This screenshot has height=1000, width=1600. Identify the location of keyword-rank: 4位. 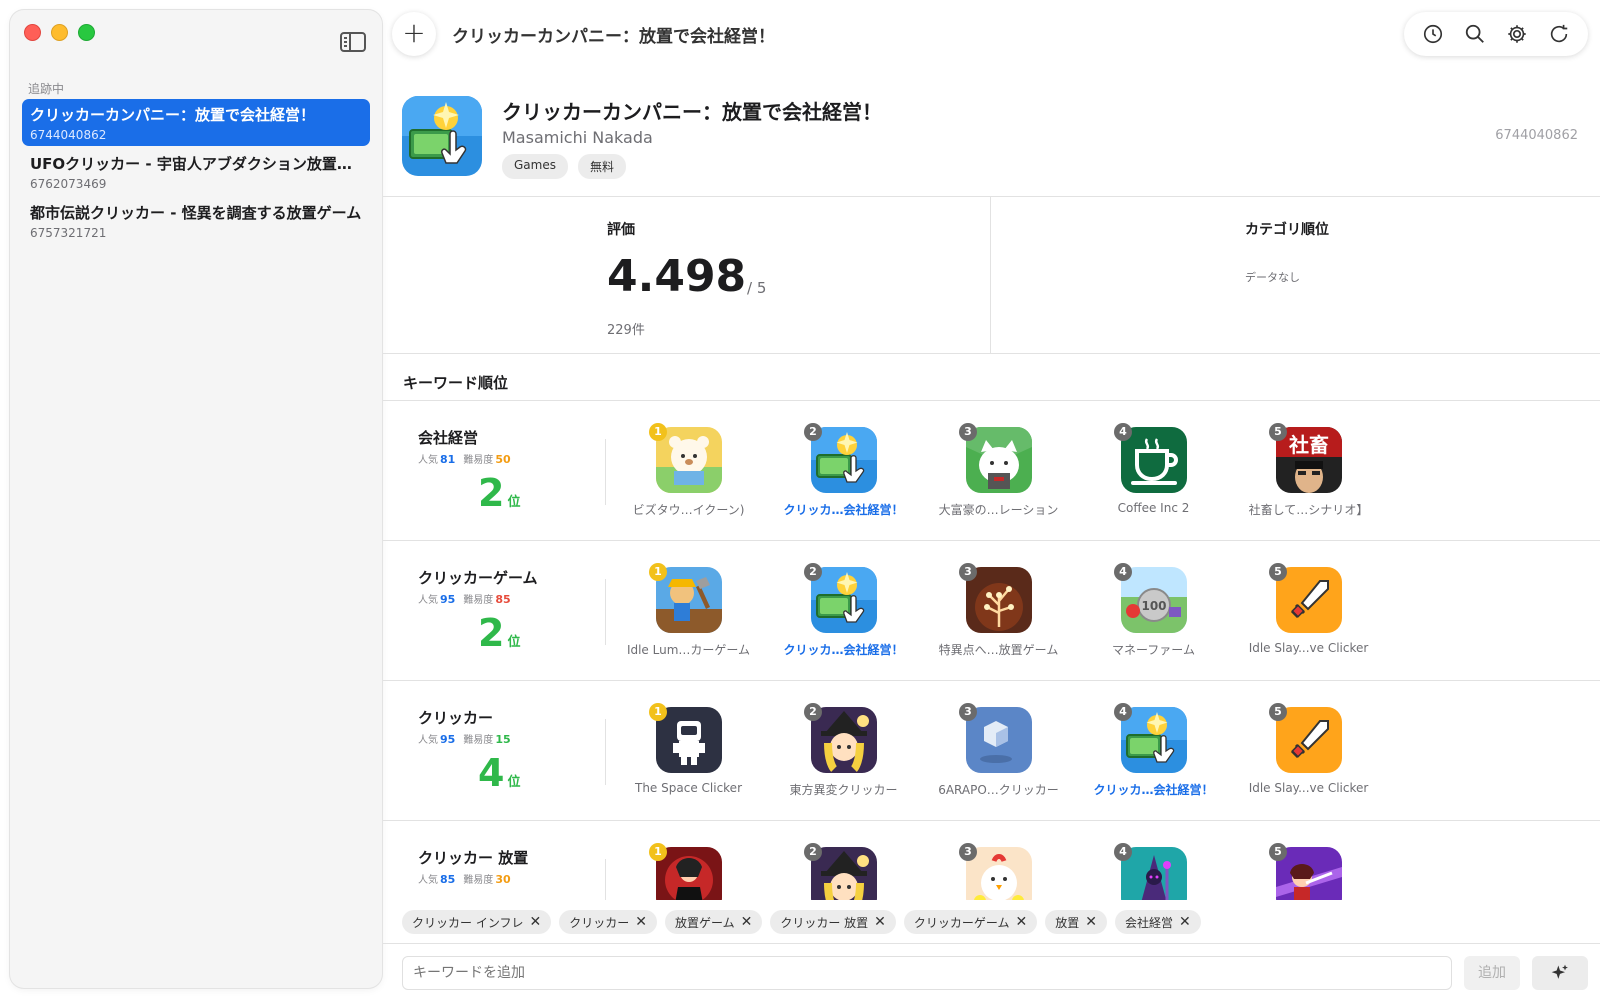
(499, 773).